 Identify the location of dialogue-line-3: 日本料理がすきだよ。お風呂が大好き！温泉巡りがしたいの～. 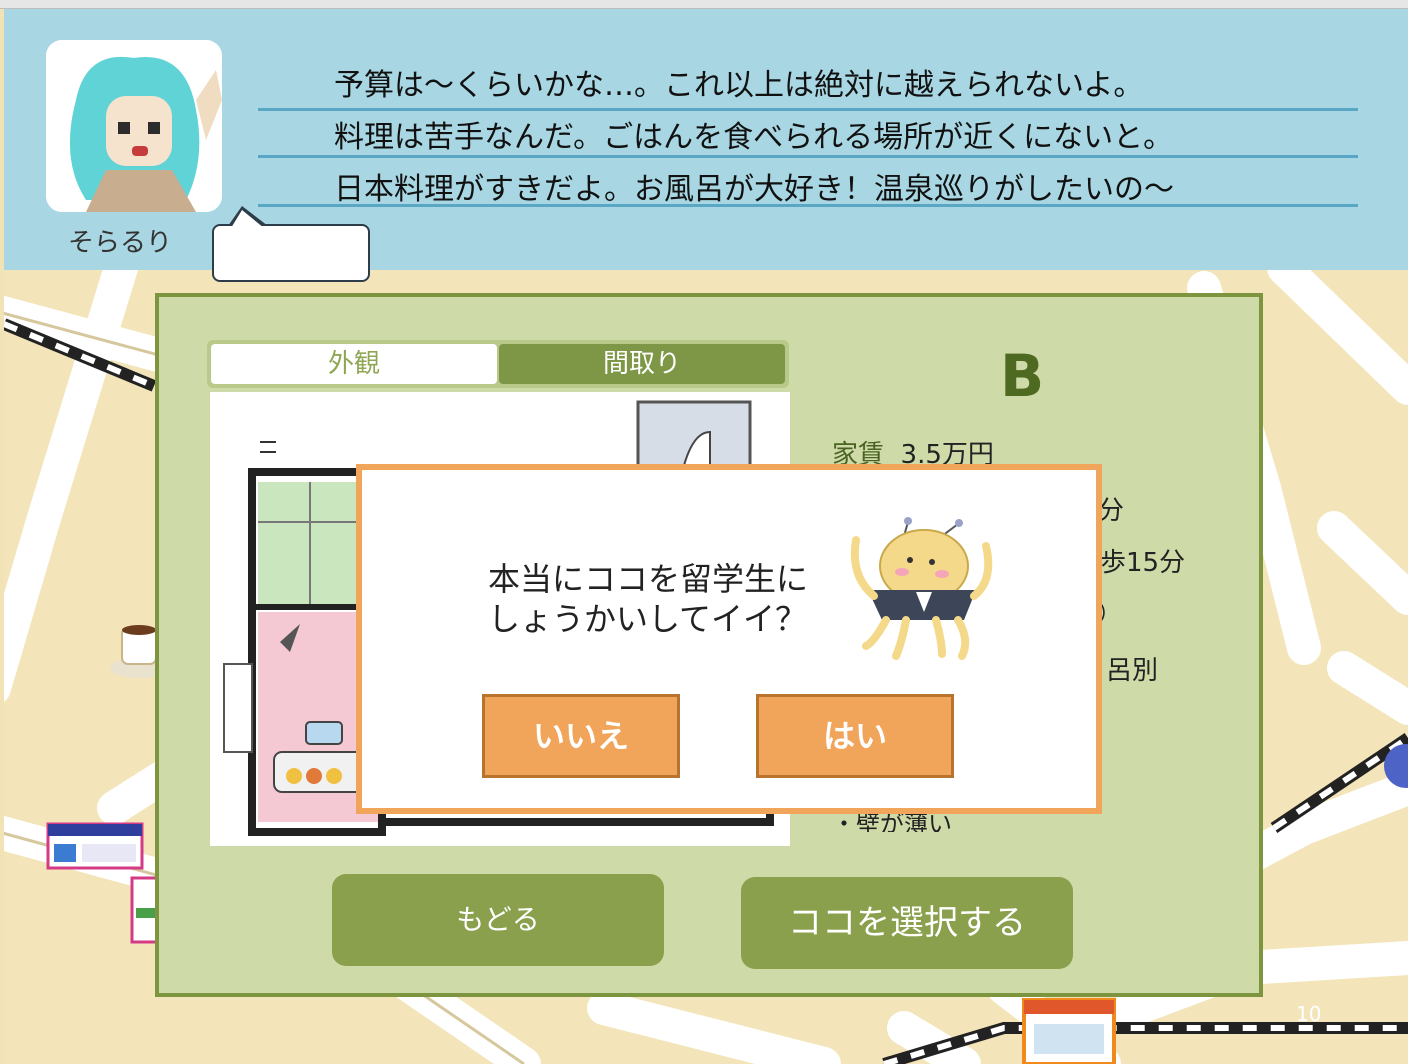
(754, 189).